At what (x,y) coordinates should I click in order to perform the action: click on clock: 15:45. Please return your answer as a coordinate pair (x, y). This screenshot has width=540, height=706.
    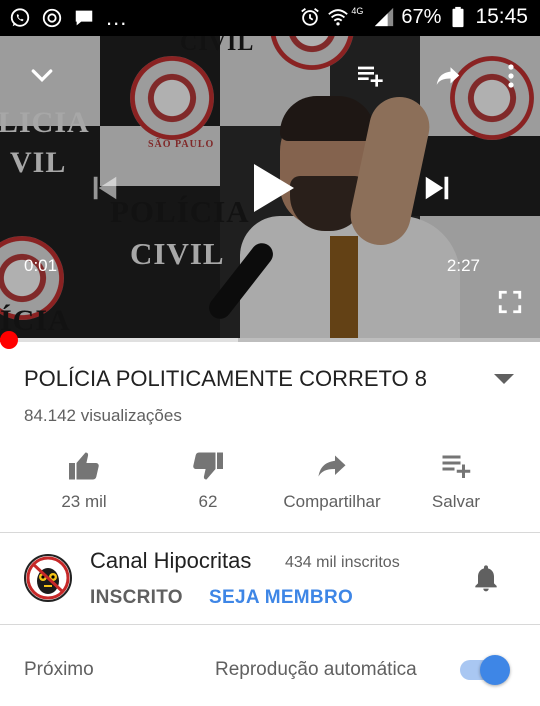
    Looking at the image, I should click on (501, 16).